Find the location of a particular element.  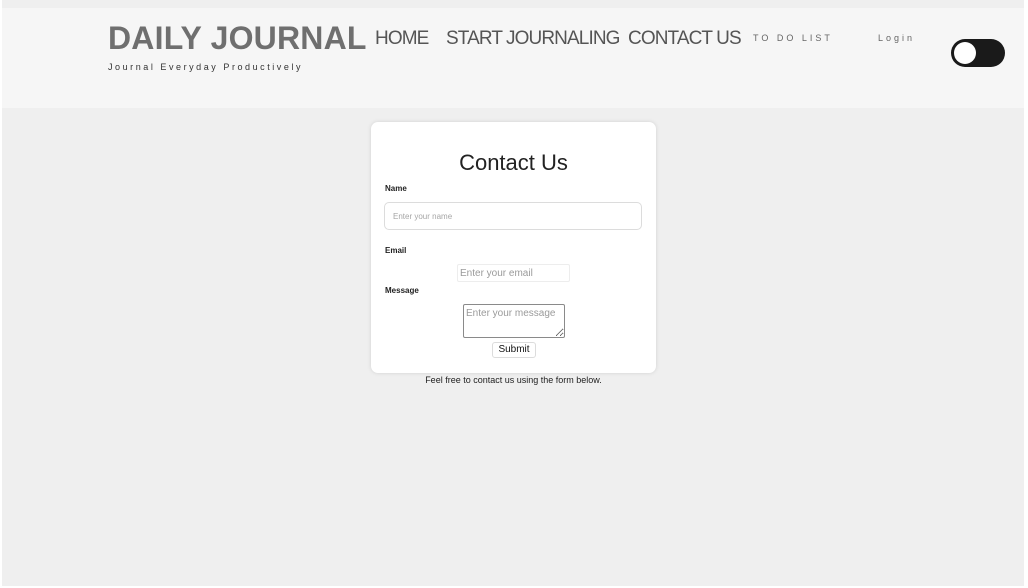

contact-card: Contact Us Name Email Message Submit is located at coordinates (513, 247).